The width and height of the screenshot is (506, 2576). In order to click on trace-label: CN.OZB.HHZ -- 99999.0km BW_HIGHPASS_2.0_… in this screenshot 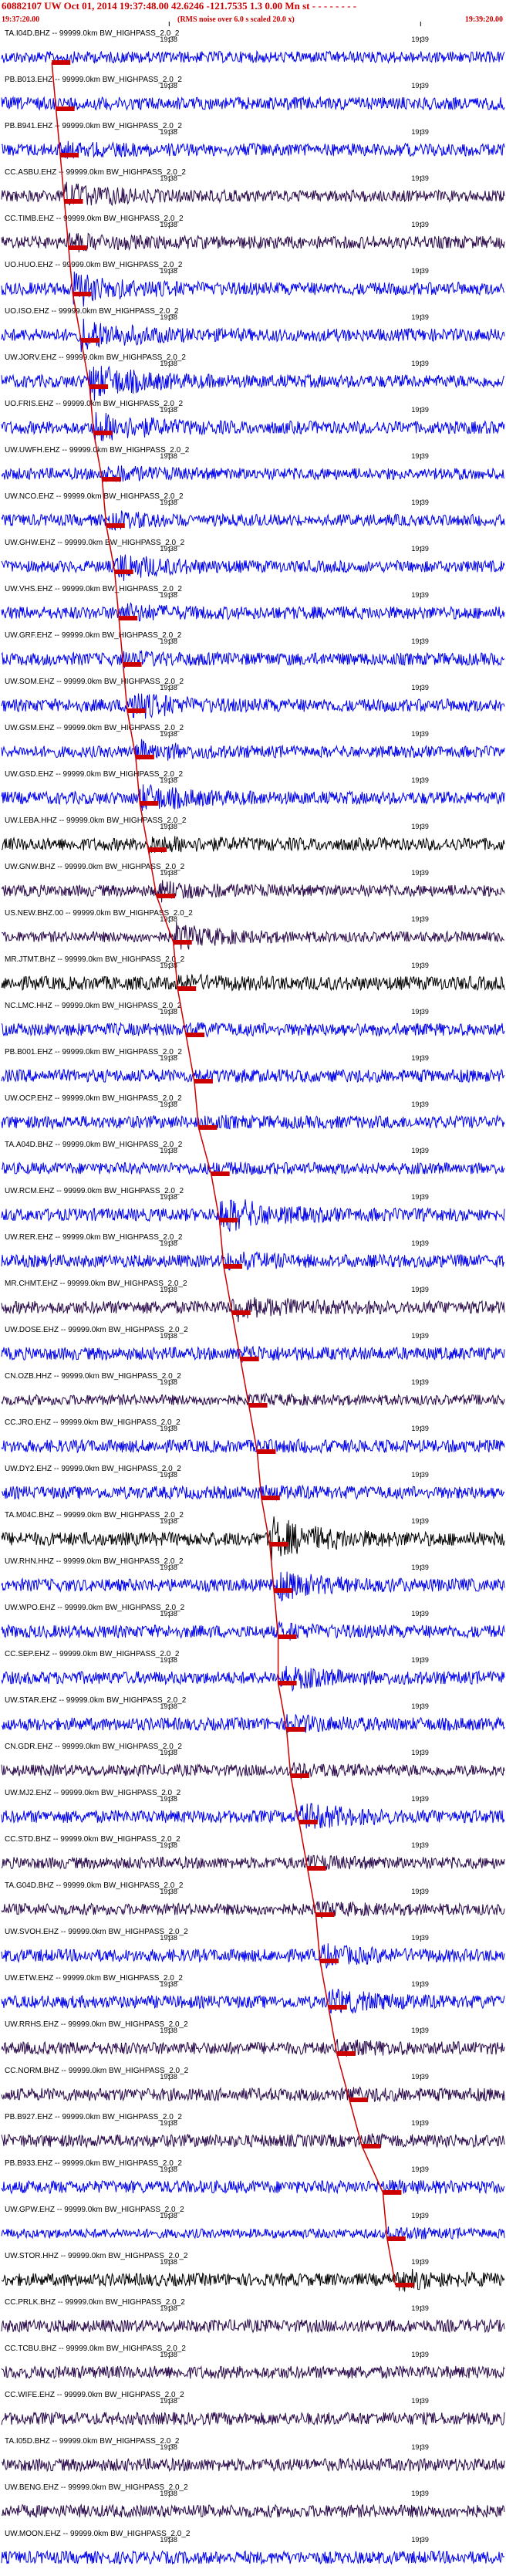, I will do `click(93, 1376)`.